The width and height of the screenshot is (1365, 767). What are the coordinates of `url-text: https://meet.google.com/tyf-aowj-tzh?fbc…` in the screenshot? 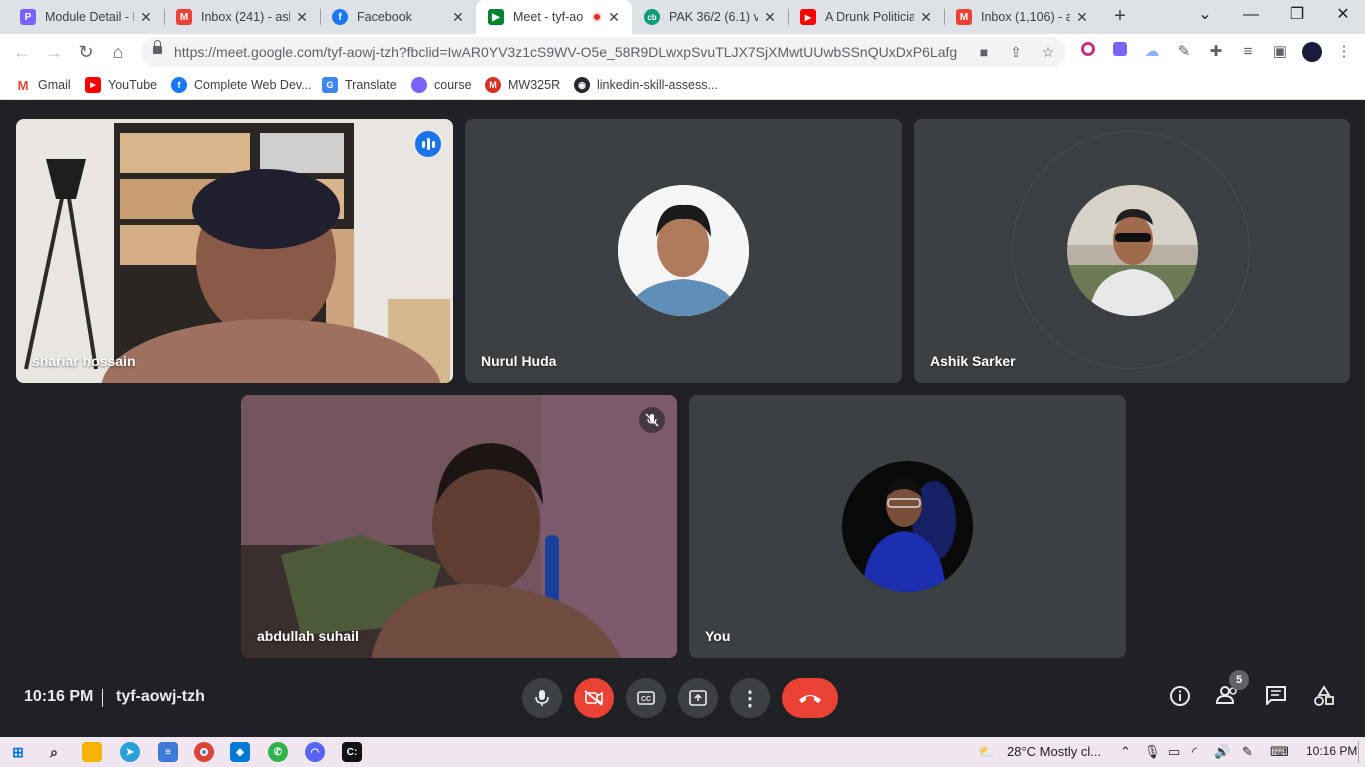 It's located at (565, 52).